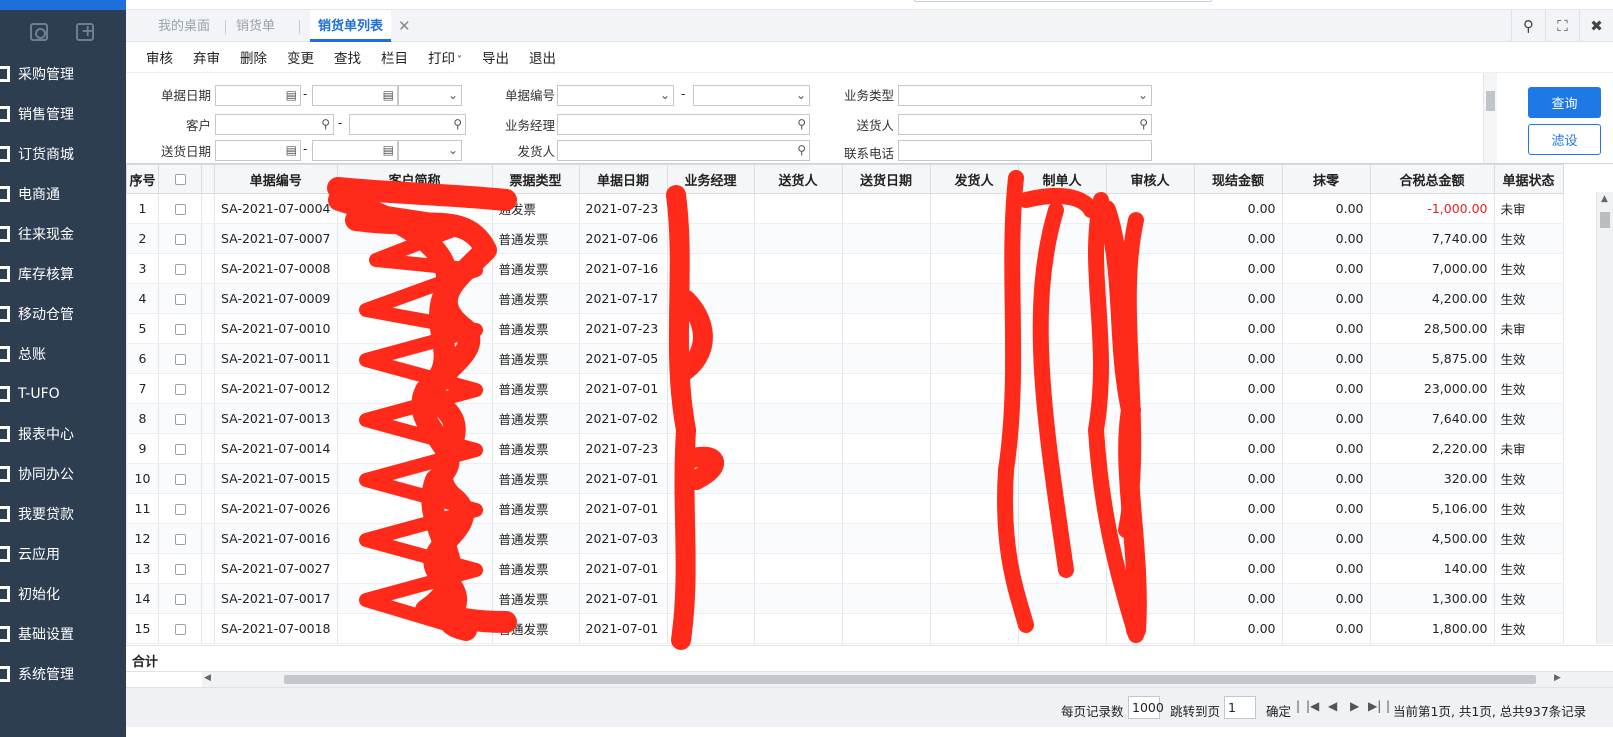  Describe the element at coordinates (430, 95) in the screenshot. I see `doc-date-preset-select: ⌄` at that location.